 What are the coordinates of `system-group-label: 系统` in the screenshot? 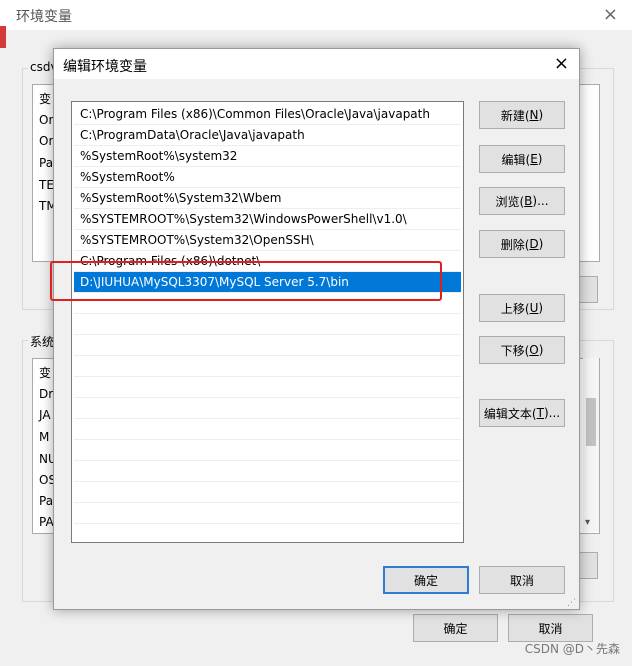 It's located at (42, 341).